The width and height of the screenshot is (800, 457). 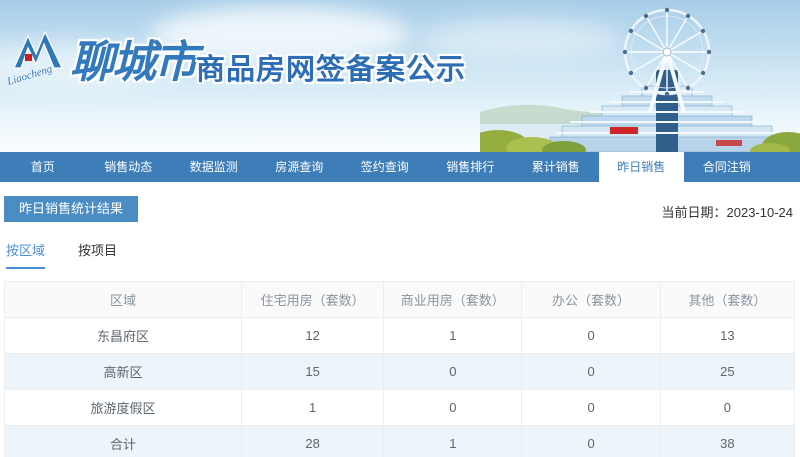 What do you see at coordinates (26, 254) in the screenshot?
I see `tab-by-region: 按区域` at bounding box center [26, 254].